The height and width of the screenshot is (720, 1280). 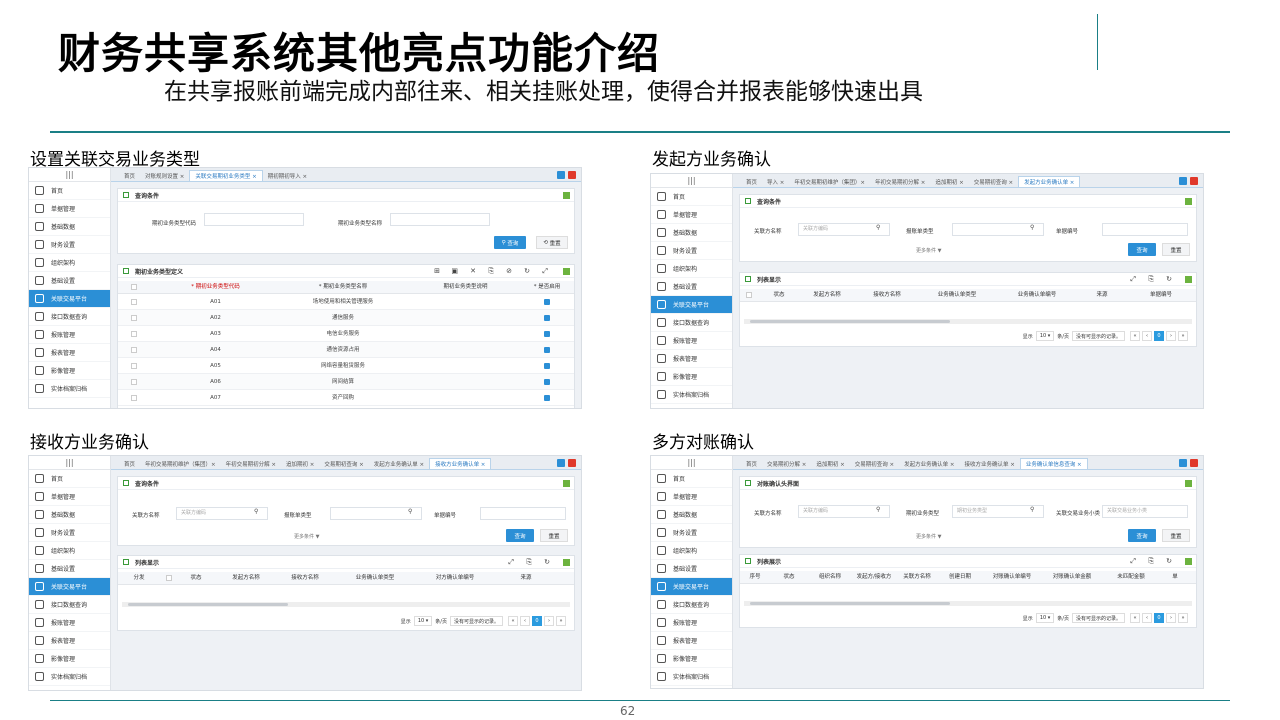 I want to click on reset-button: ⟲ 重置, so click(x=552, y=242).